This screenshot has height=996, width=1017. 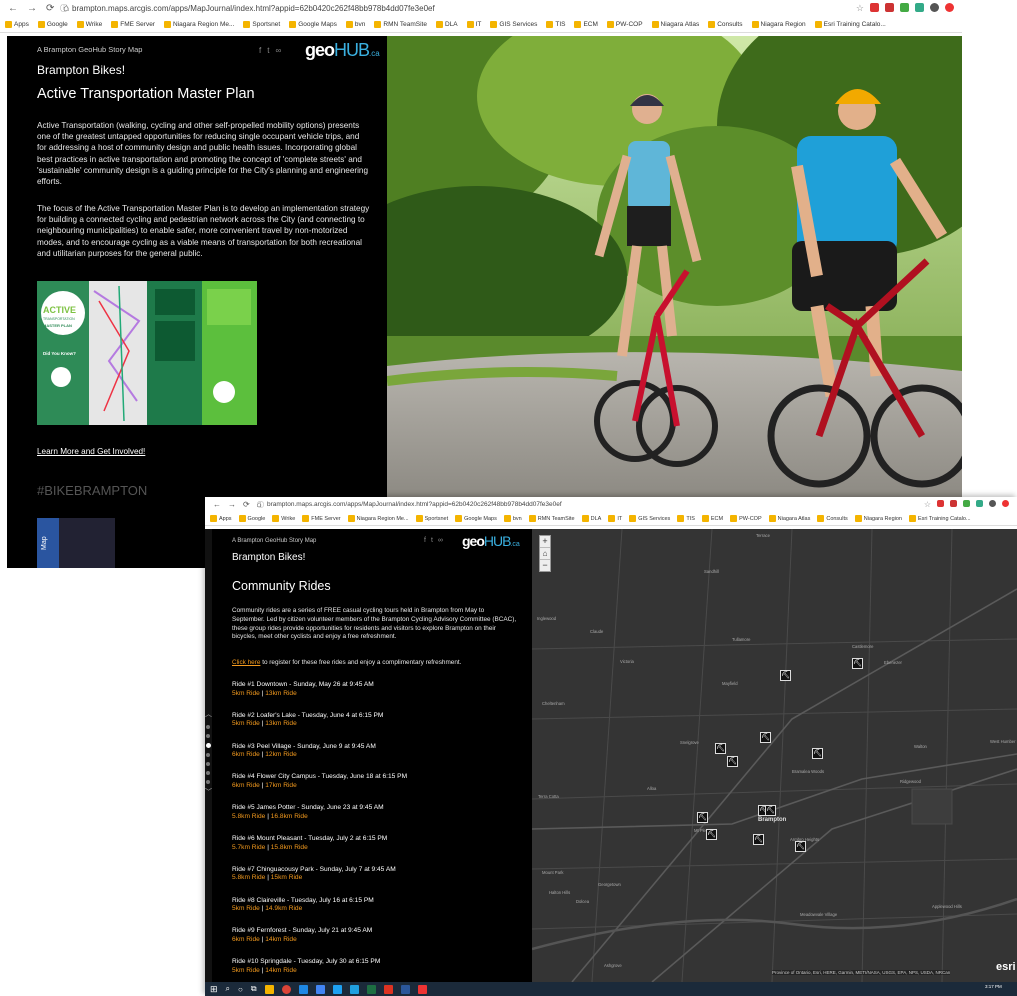 I want to click on bookmark-item: Apps, so click(x=221, y=518).